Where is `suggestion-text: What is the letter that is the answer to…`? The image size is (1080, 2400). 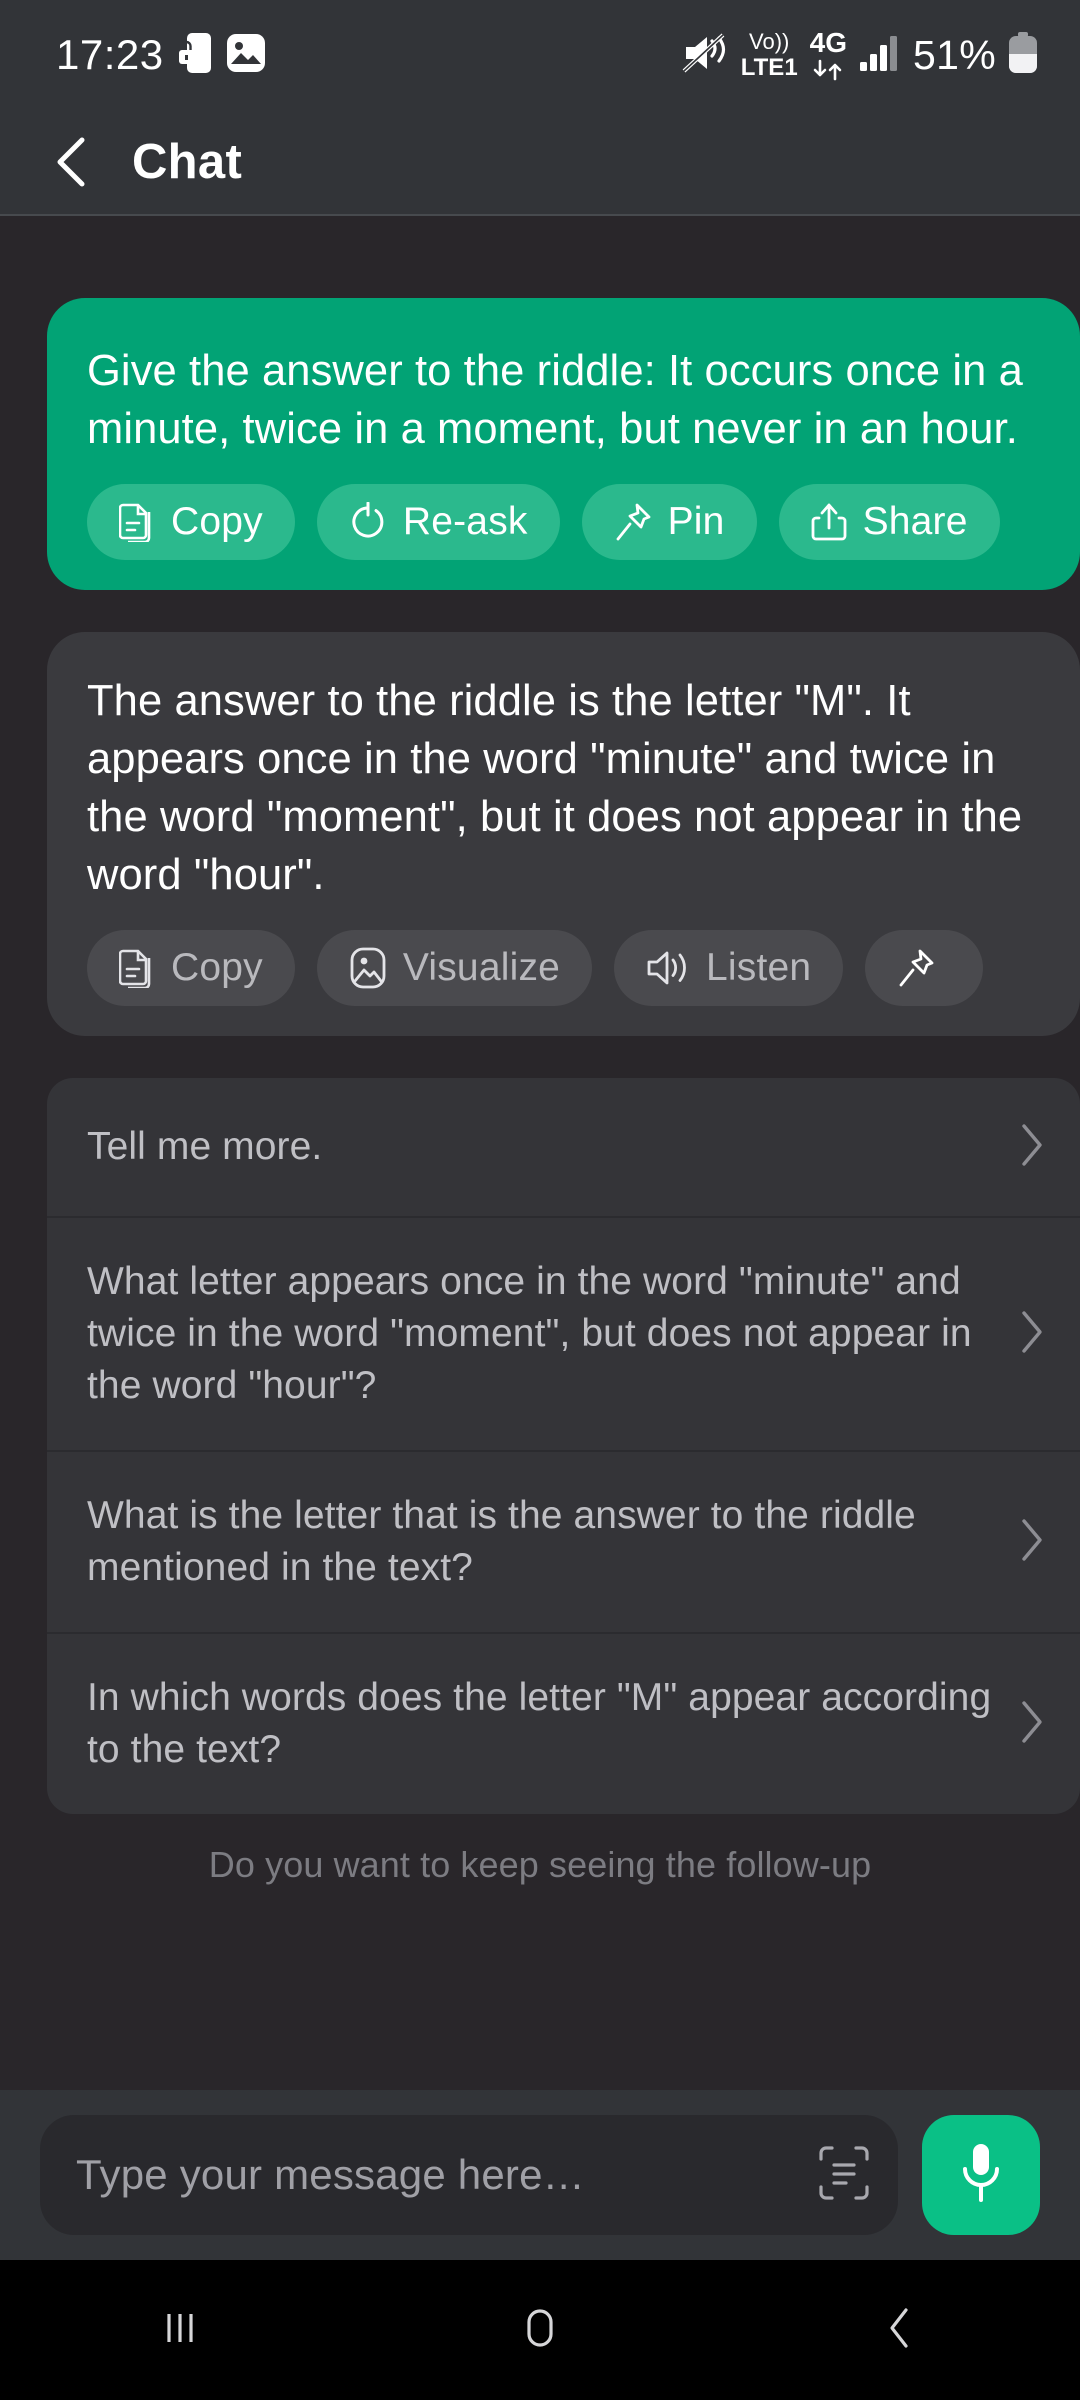 suggestion-text: What is the letter that is the answer to… is located at coordinates (501, 1541).